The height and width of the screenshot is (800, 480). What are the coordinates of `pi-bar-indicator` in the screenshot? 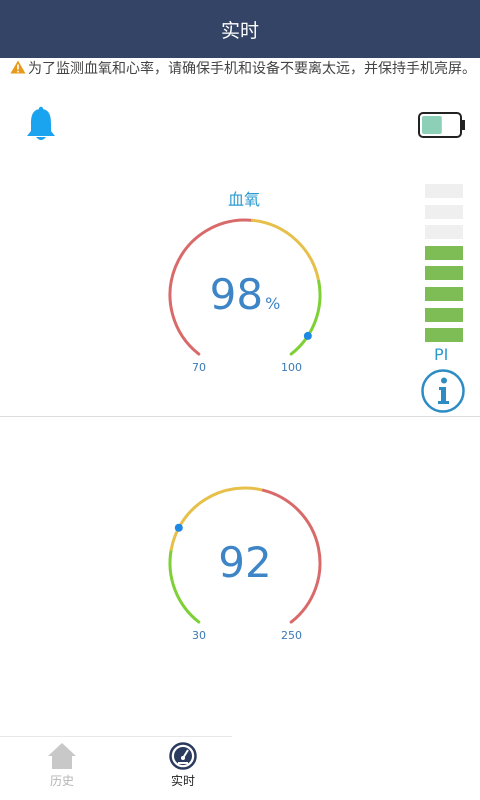 It's located at (444, 266).